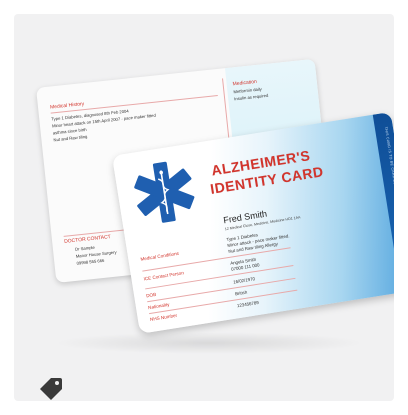  What do you see at coordinates (241, 293) in the screenshot?
I see `field-value: British` at bounding box center [241, 293].